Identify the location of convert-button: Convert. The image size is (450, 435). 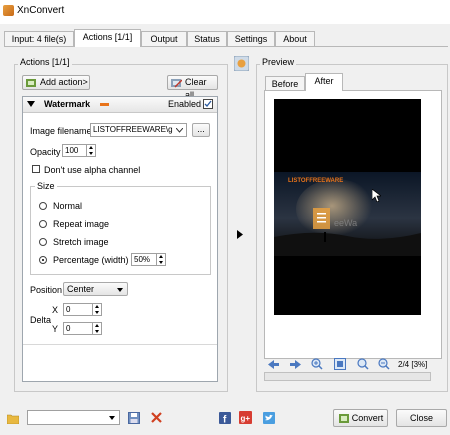
(360, 418).